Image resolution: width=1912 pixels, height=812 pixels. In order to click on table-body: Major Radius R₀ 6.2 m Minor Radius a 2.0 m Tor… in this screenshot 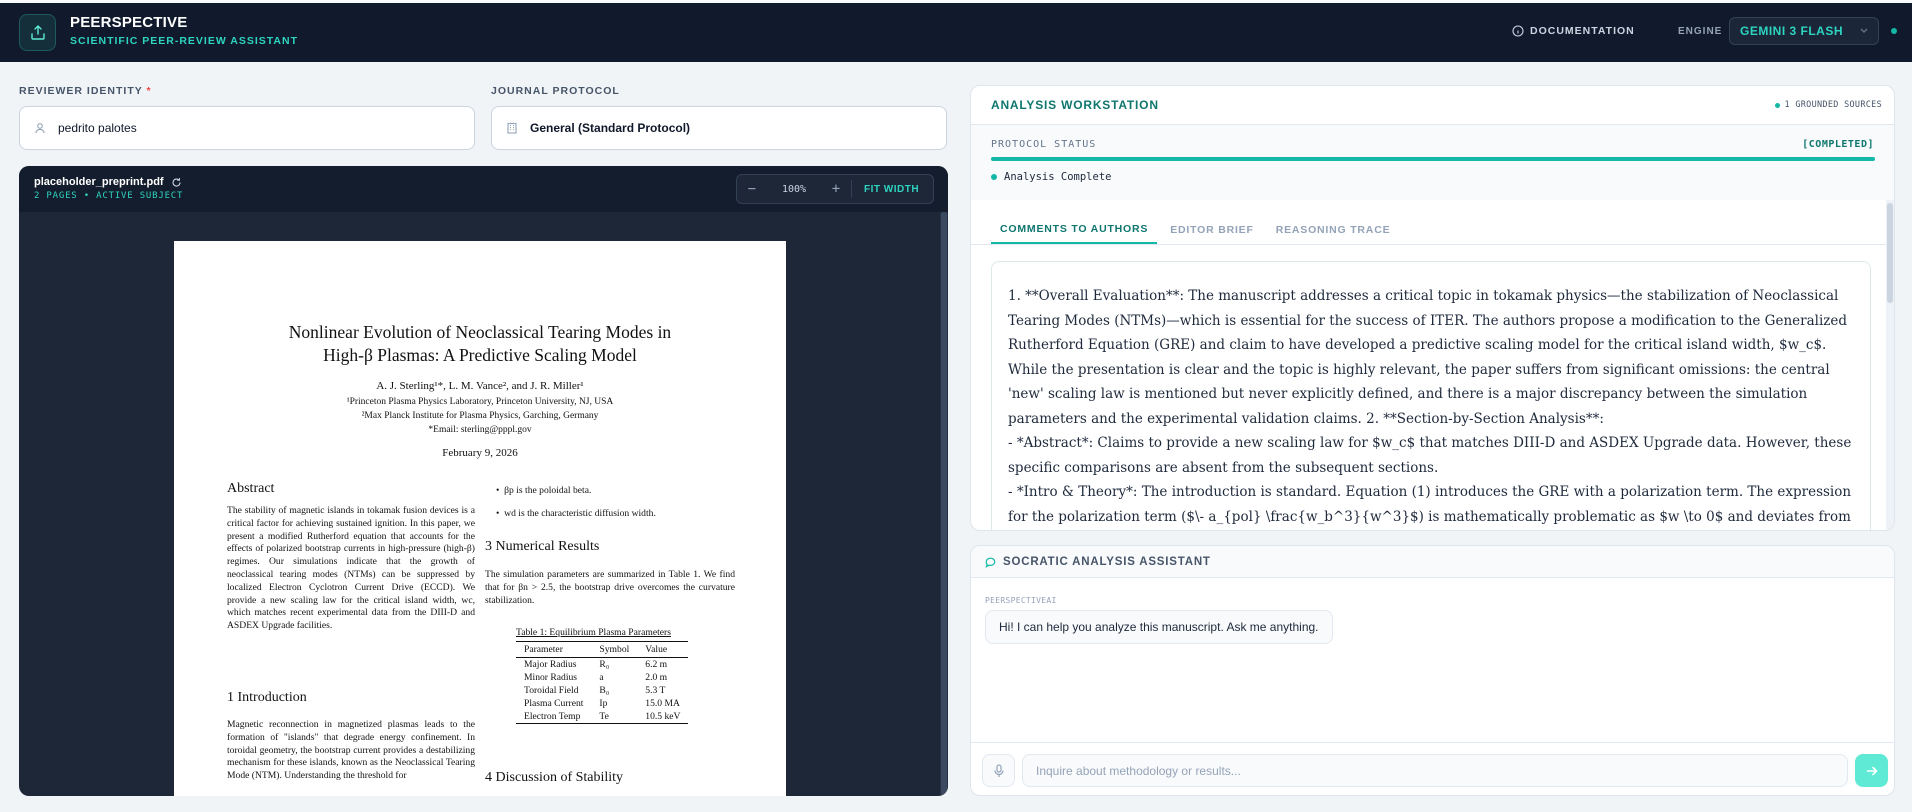, I will do `click(602, 691)`.